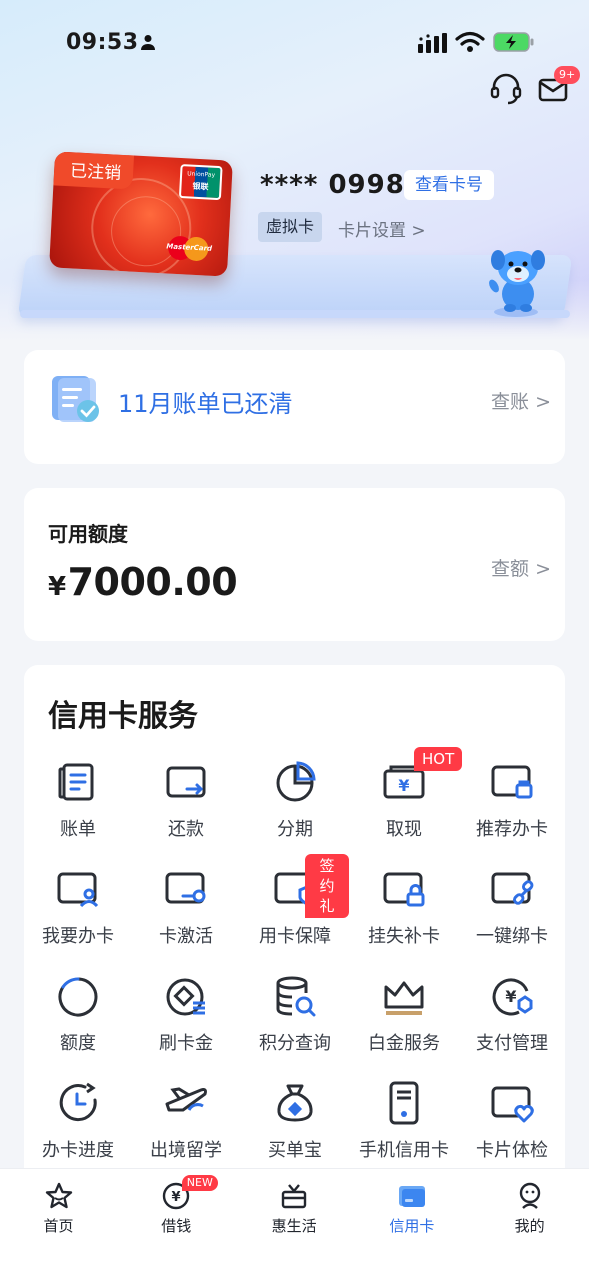 The height and width of the screenshot is (1280, 589). I want to click on battery-icon, so click(513, 42).